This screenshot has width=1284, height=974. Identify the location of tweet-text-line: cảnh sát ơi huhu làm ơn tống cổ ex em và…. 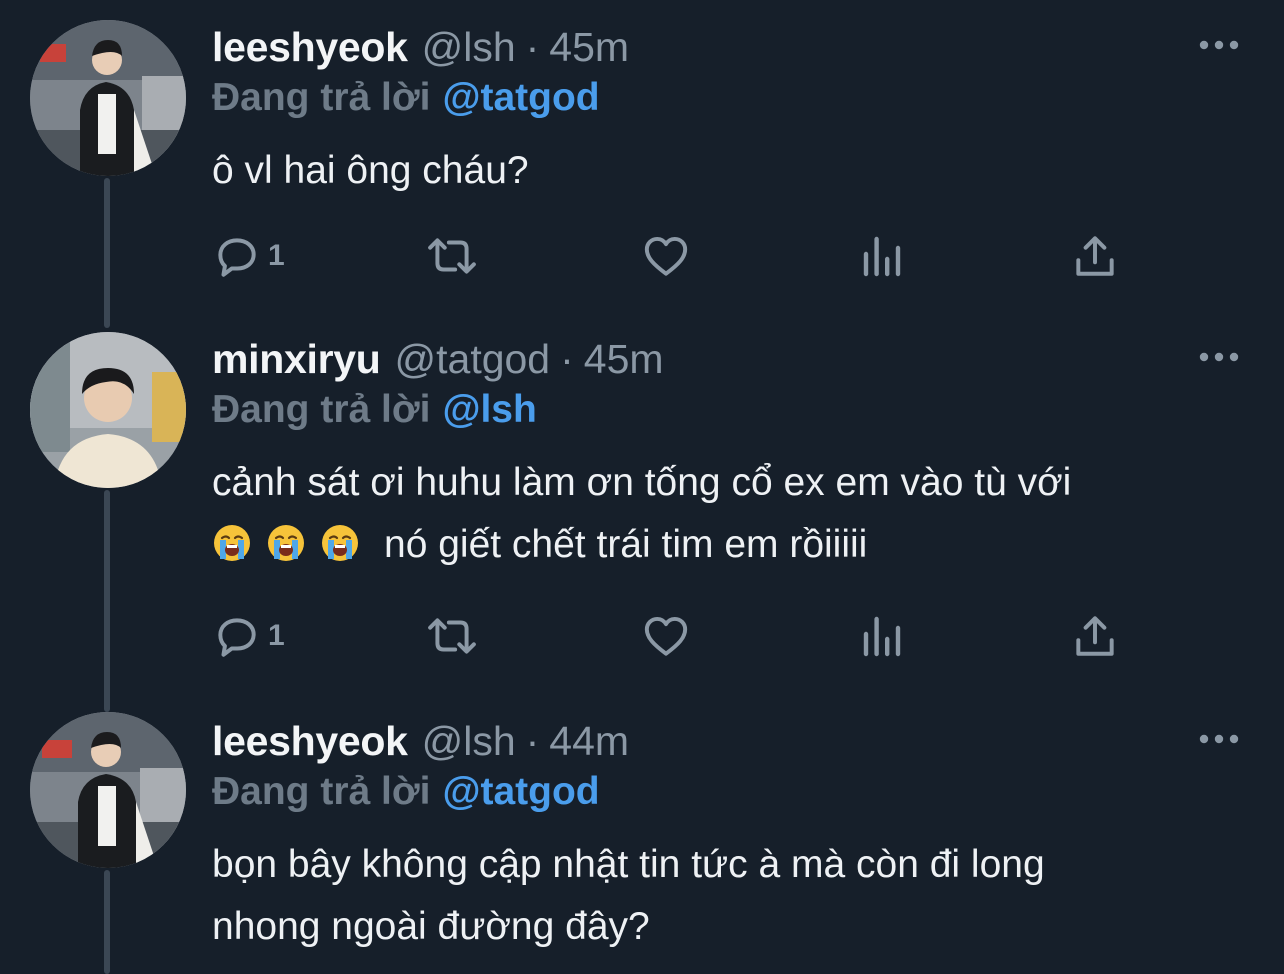
(642, 482).